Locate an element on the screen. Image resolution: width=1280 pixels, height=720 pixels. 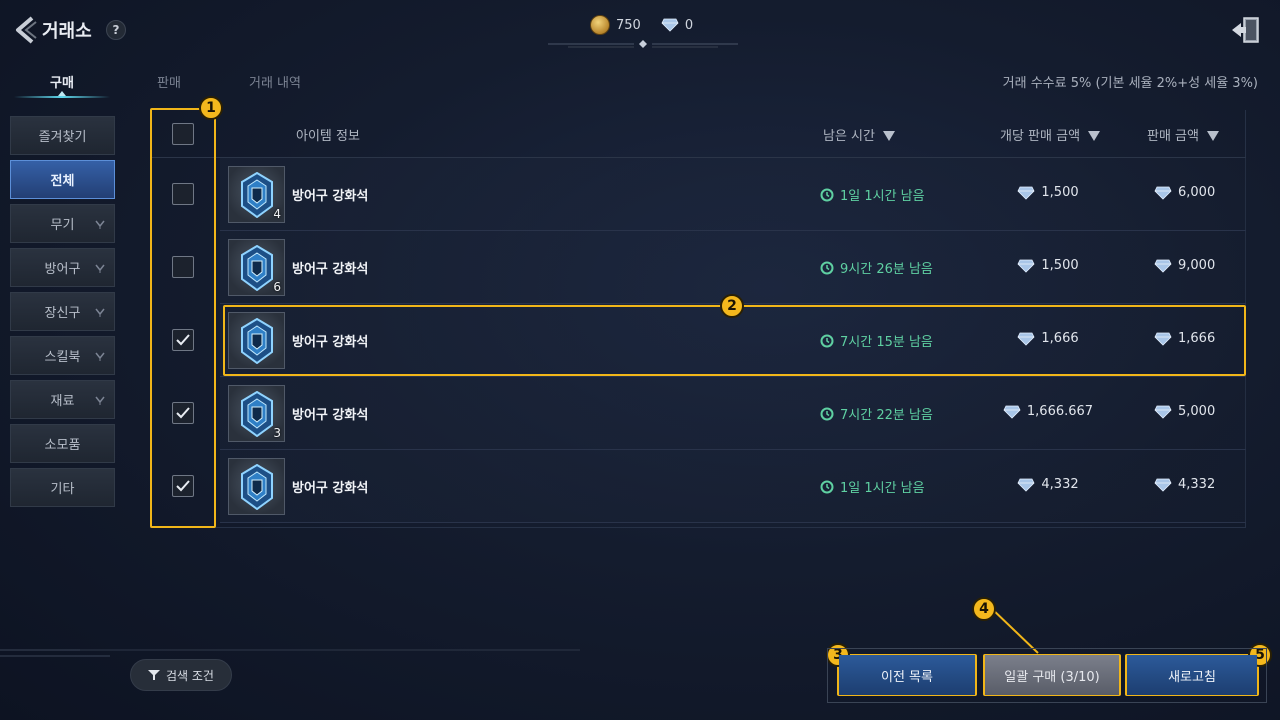
filter-label: 검색 조건 is located at coordinates (190, 675).